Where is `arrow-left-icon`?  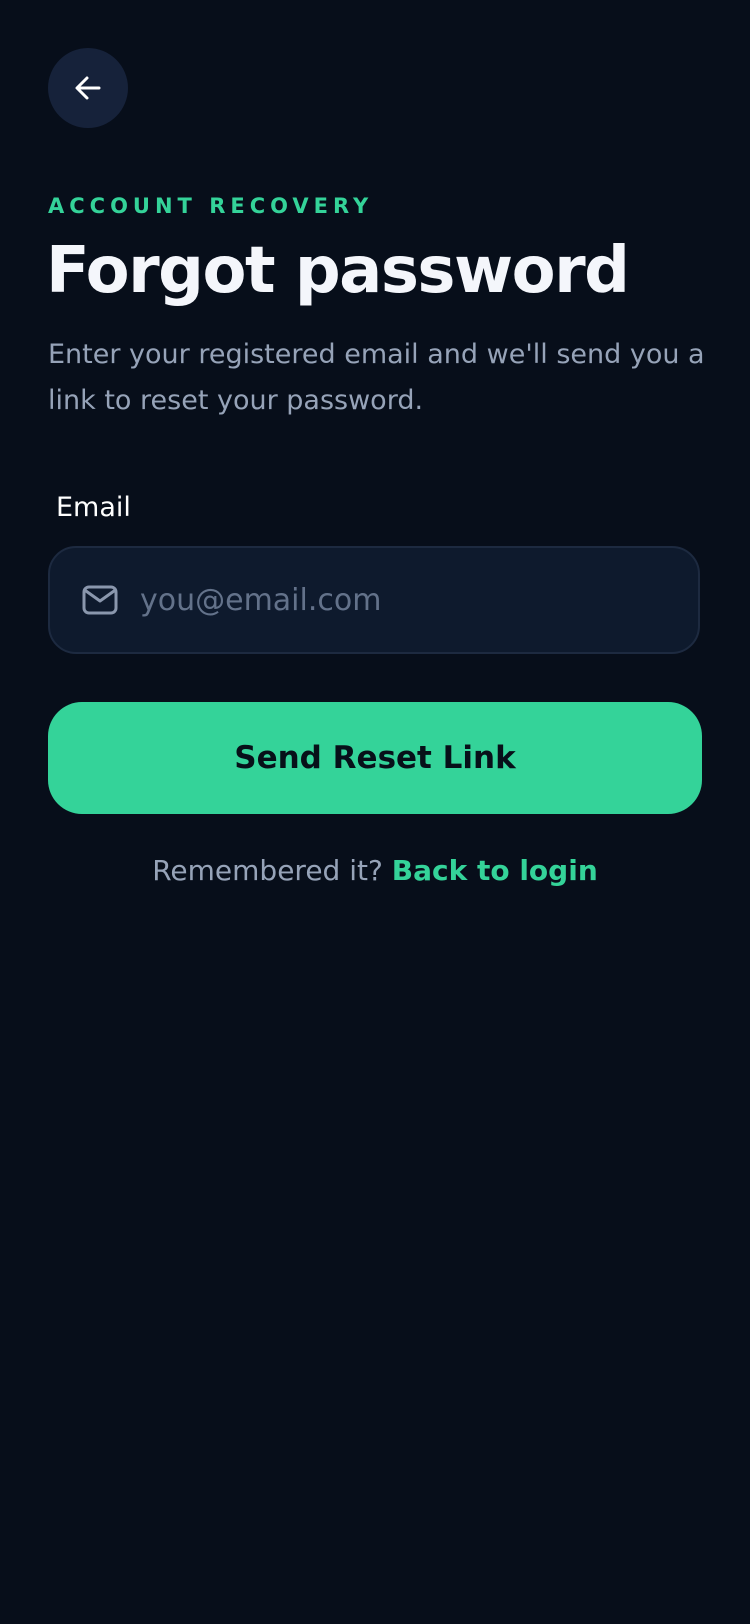
arrow-left-icon is located at coordinates (88, 88).